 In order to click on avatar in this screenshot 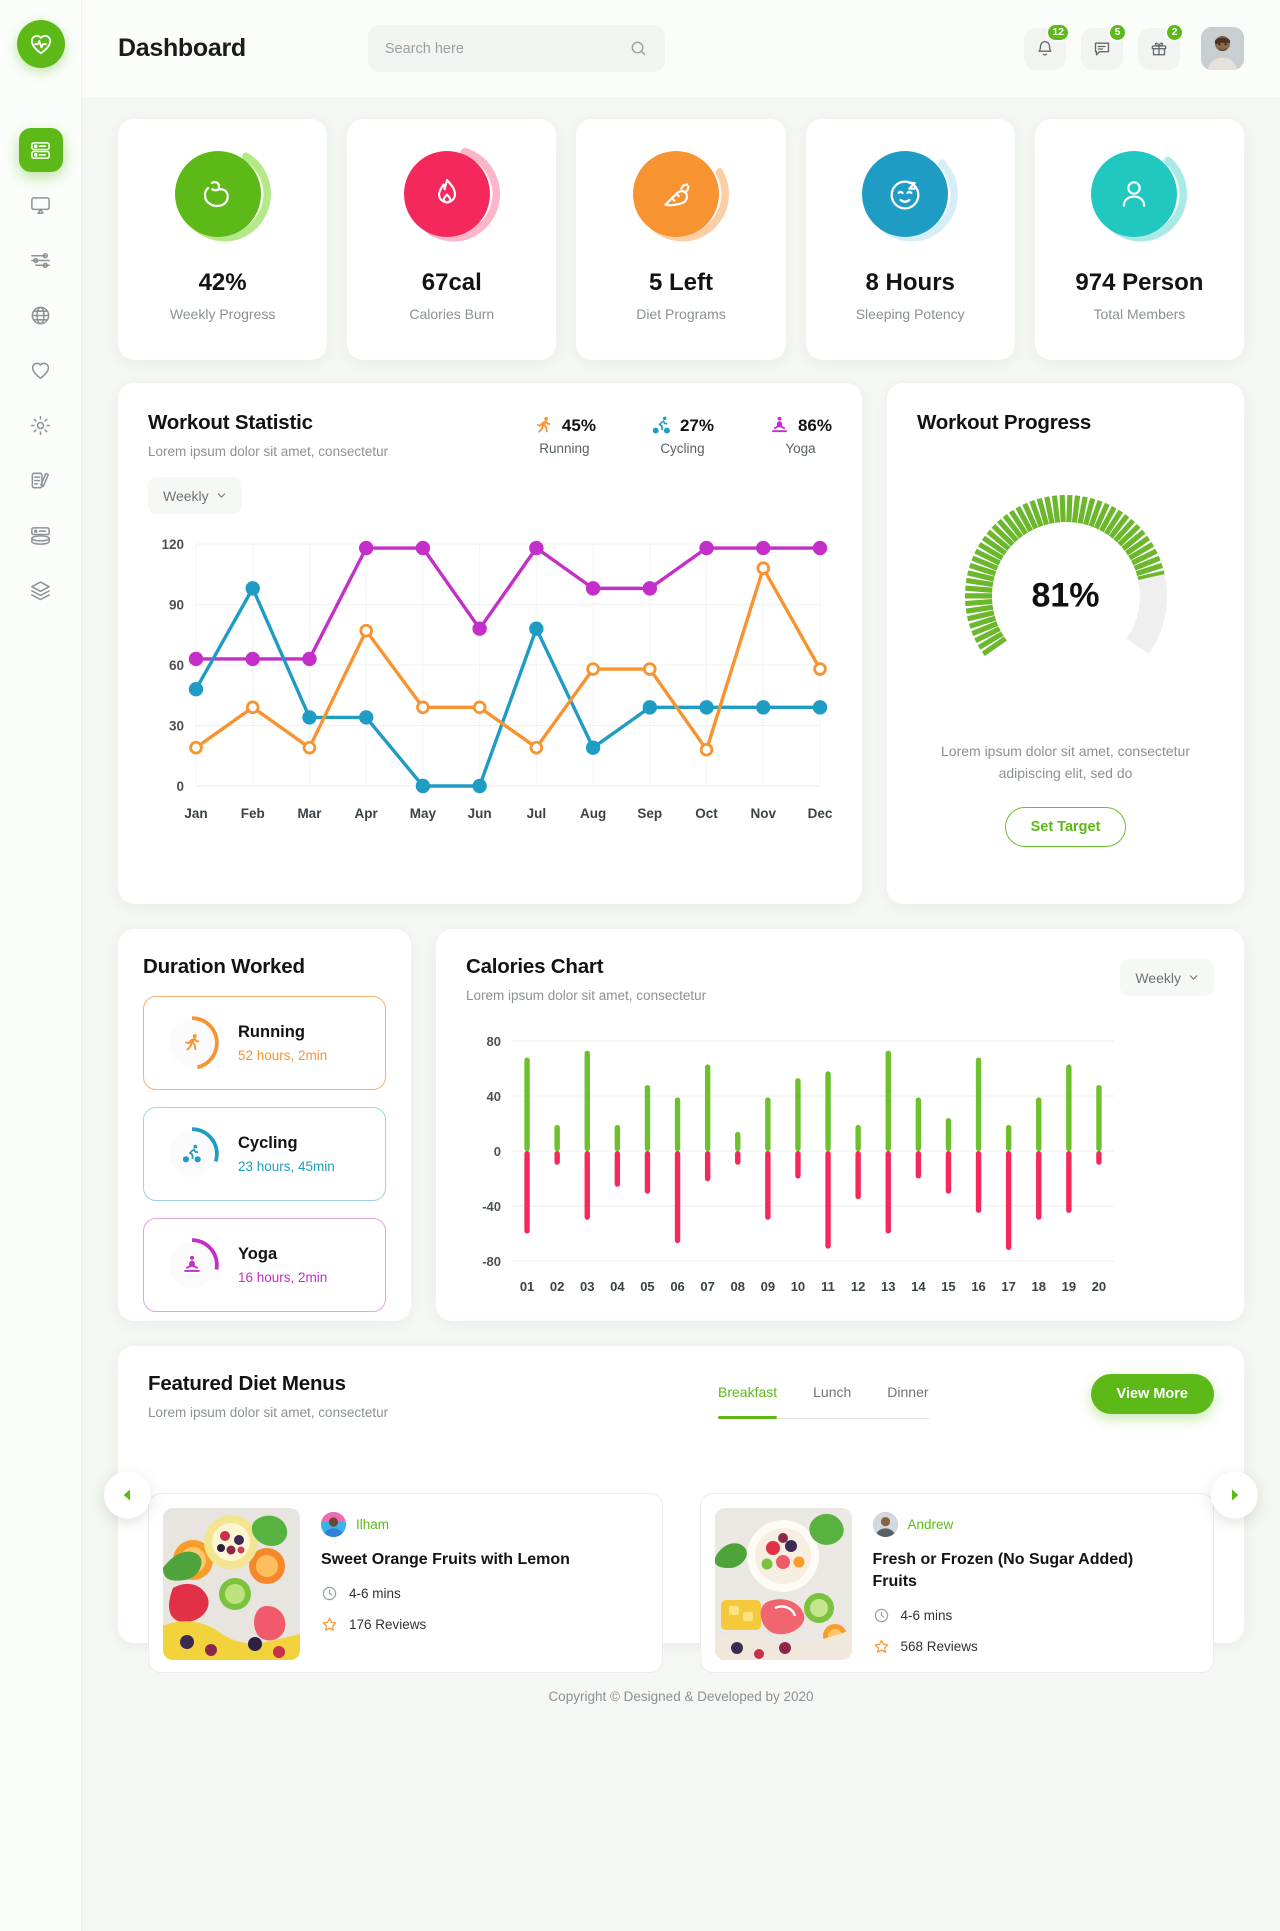, I will do `click(1222, 48)`.